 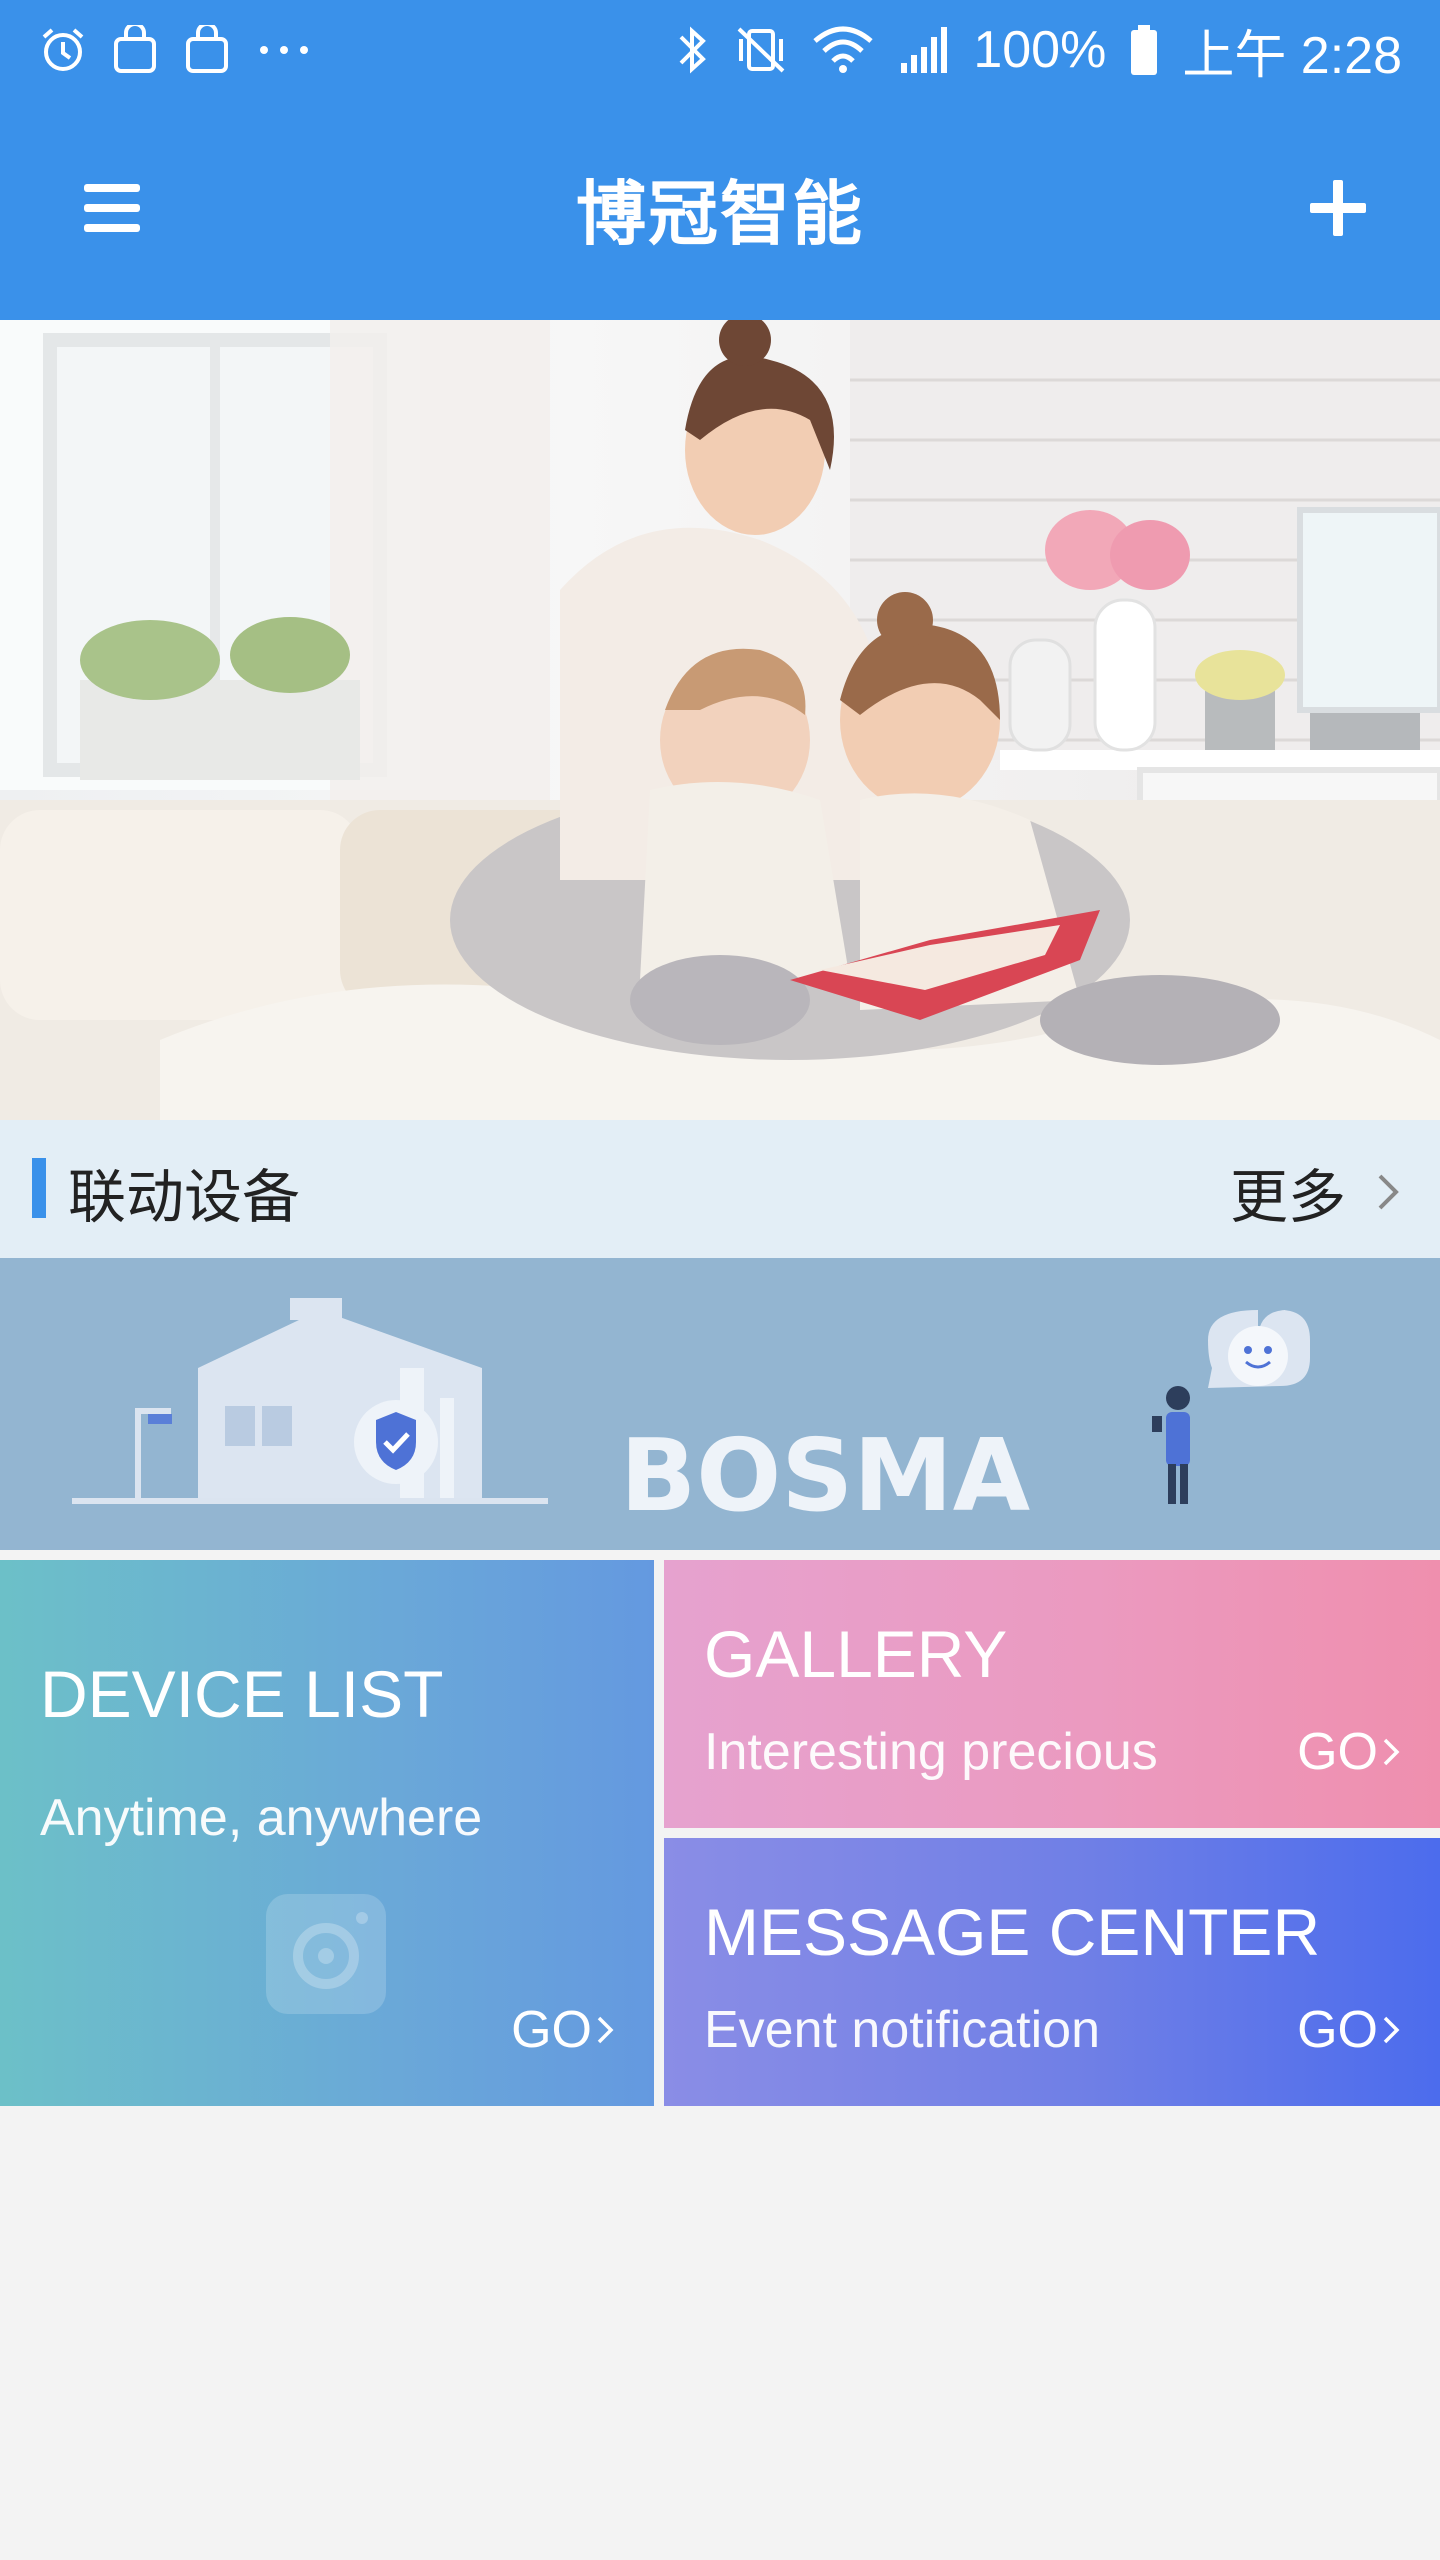 What do you see at coordinates (176, 50) in the screenshot?
I see `status-left` at bounding box center [176, 50].